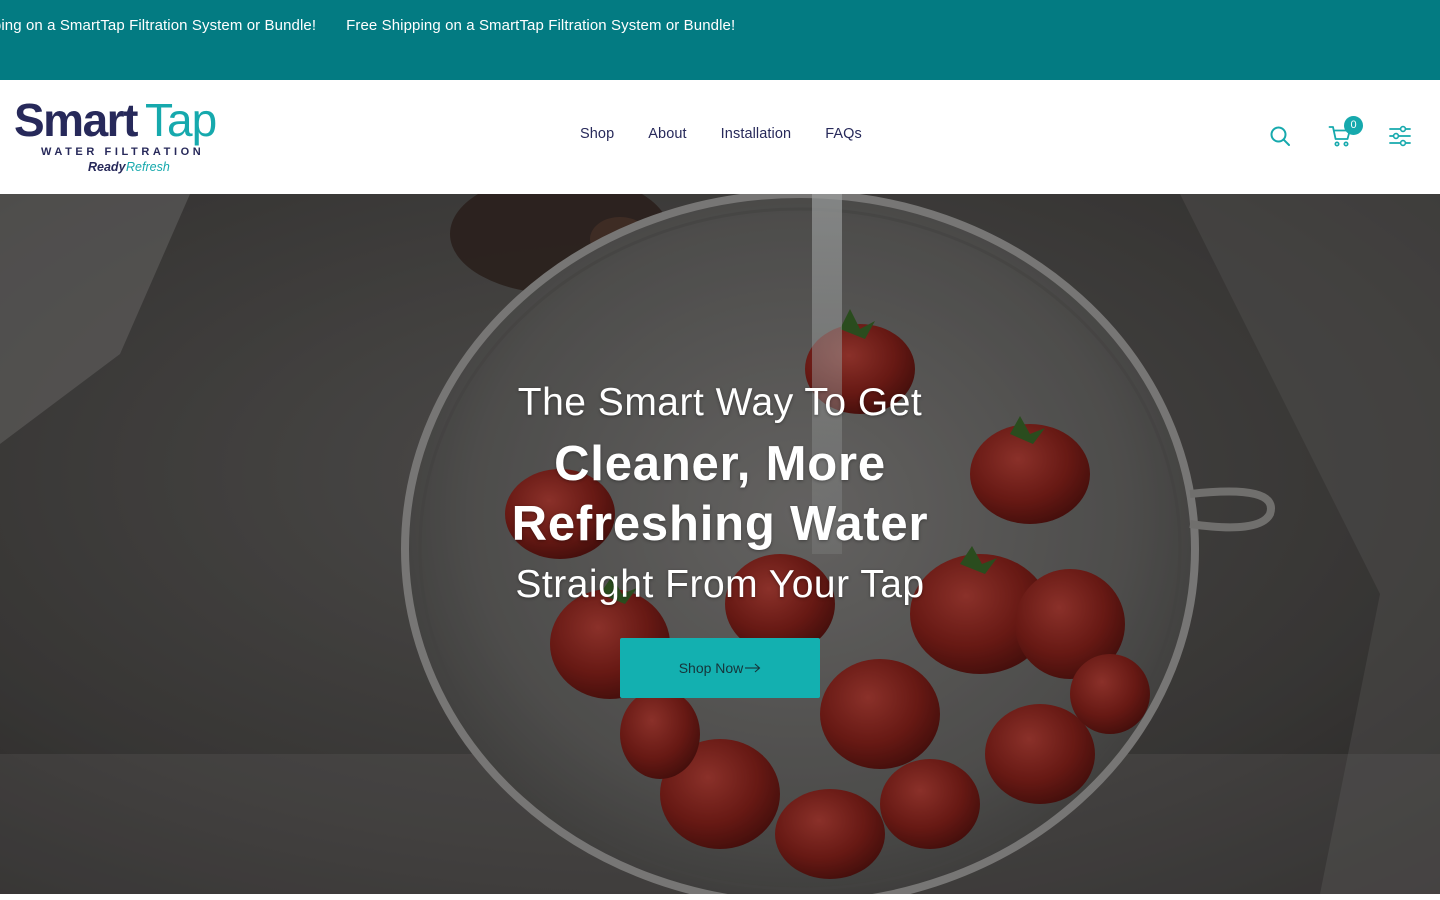 The image size is (1440, 900). I want to click on hero-headline-b: Refreshing Water, so click(720, 524).